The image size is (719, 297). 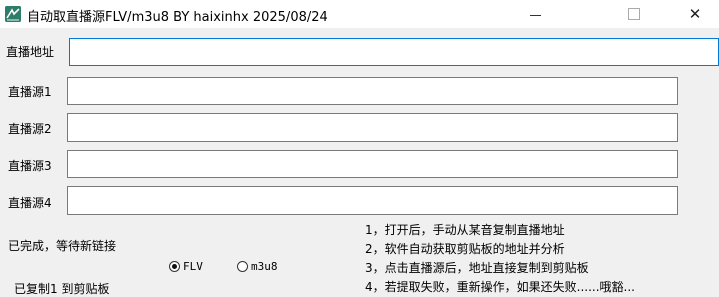 What do you see at coordinates (13, 14) in the screenshot?
I see `app-logo-icon` at bounding box center [13, 14].